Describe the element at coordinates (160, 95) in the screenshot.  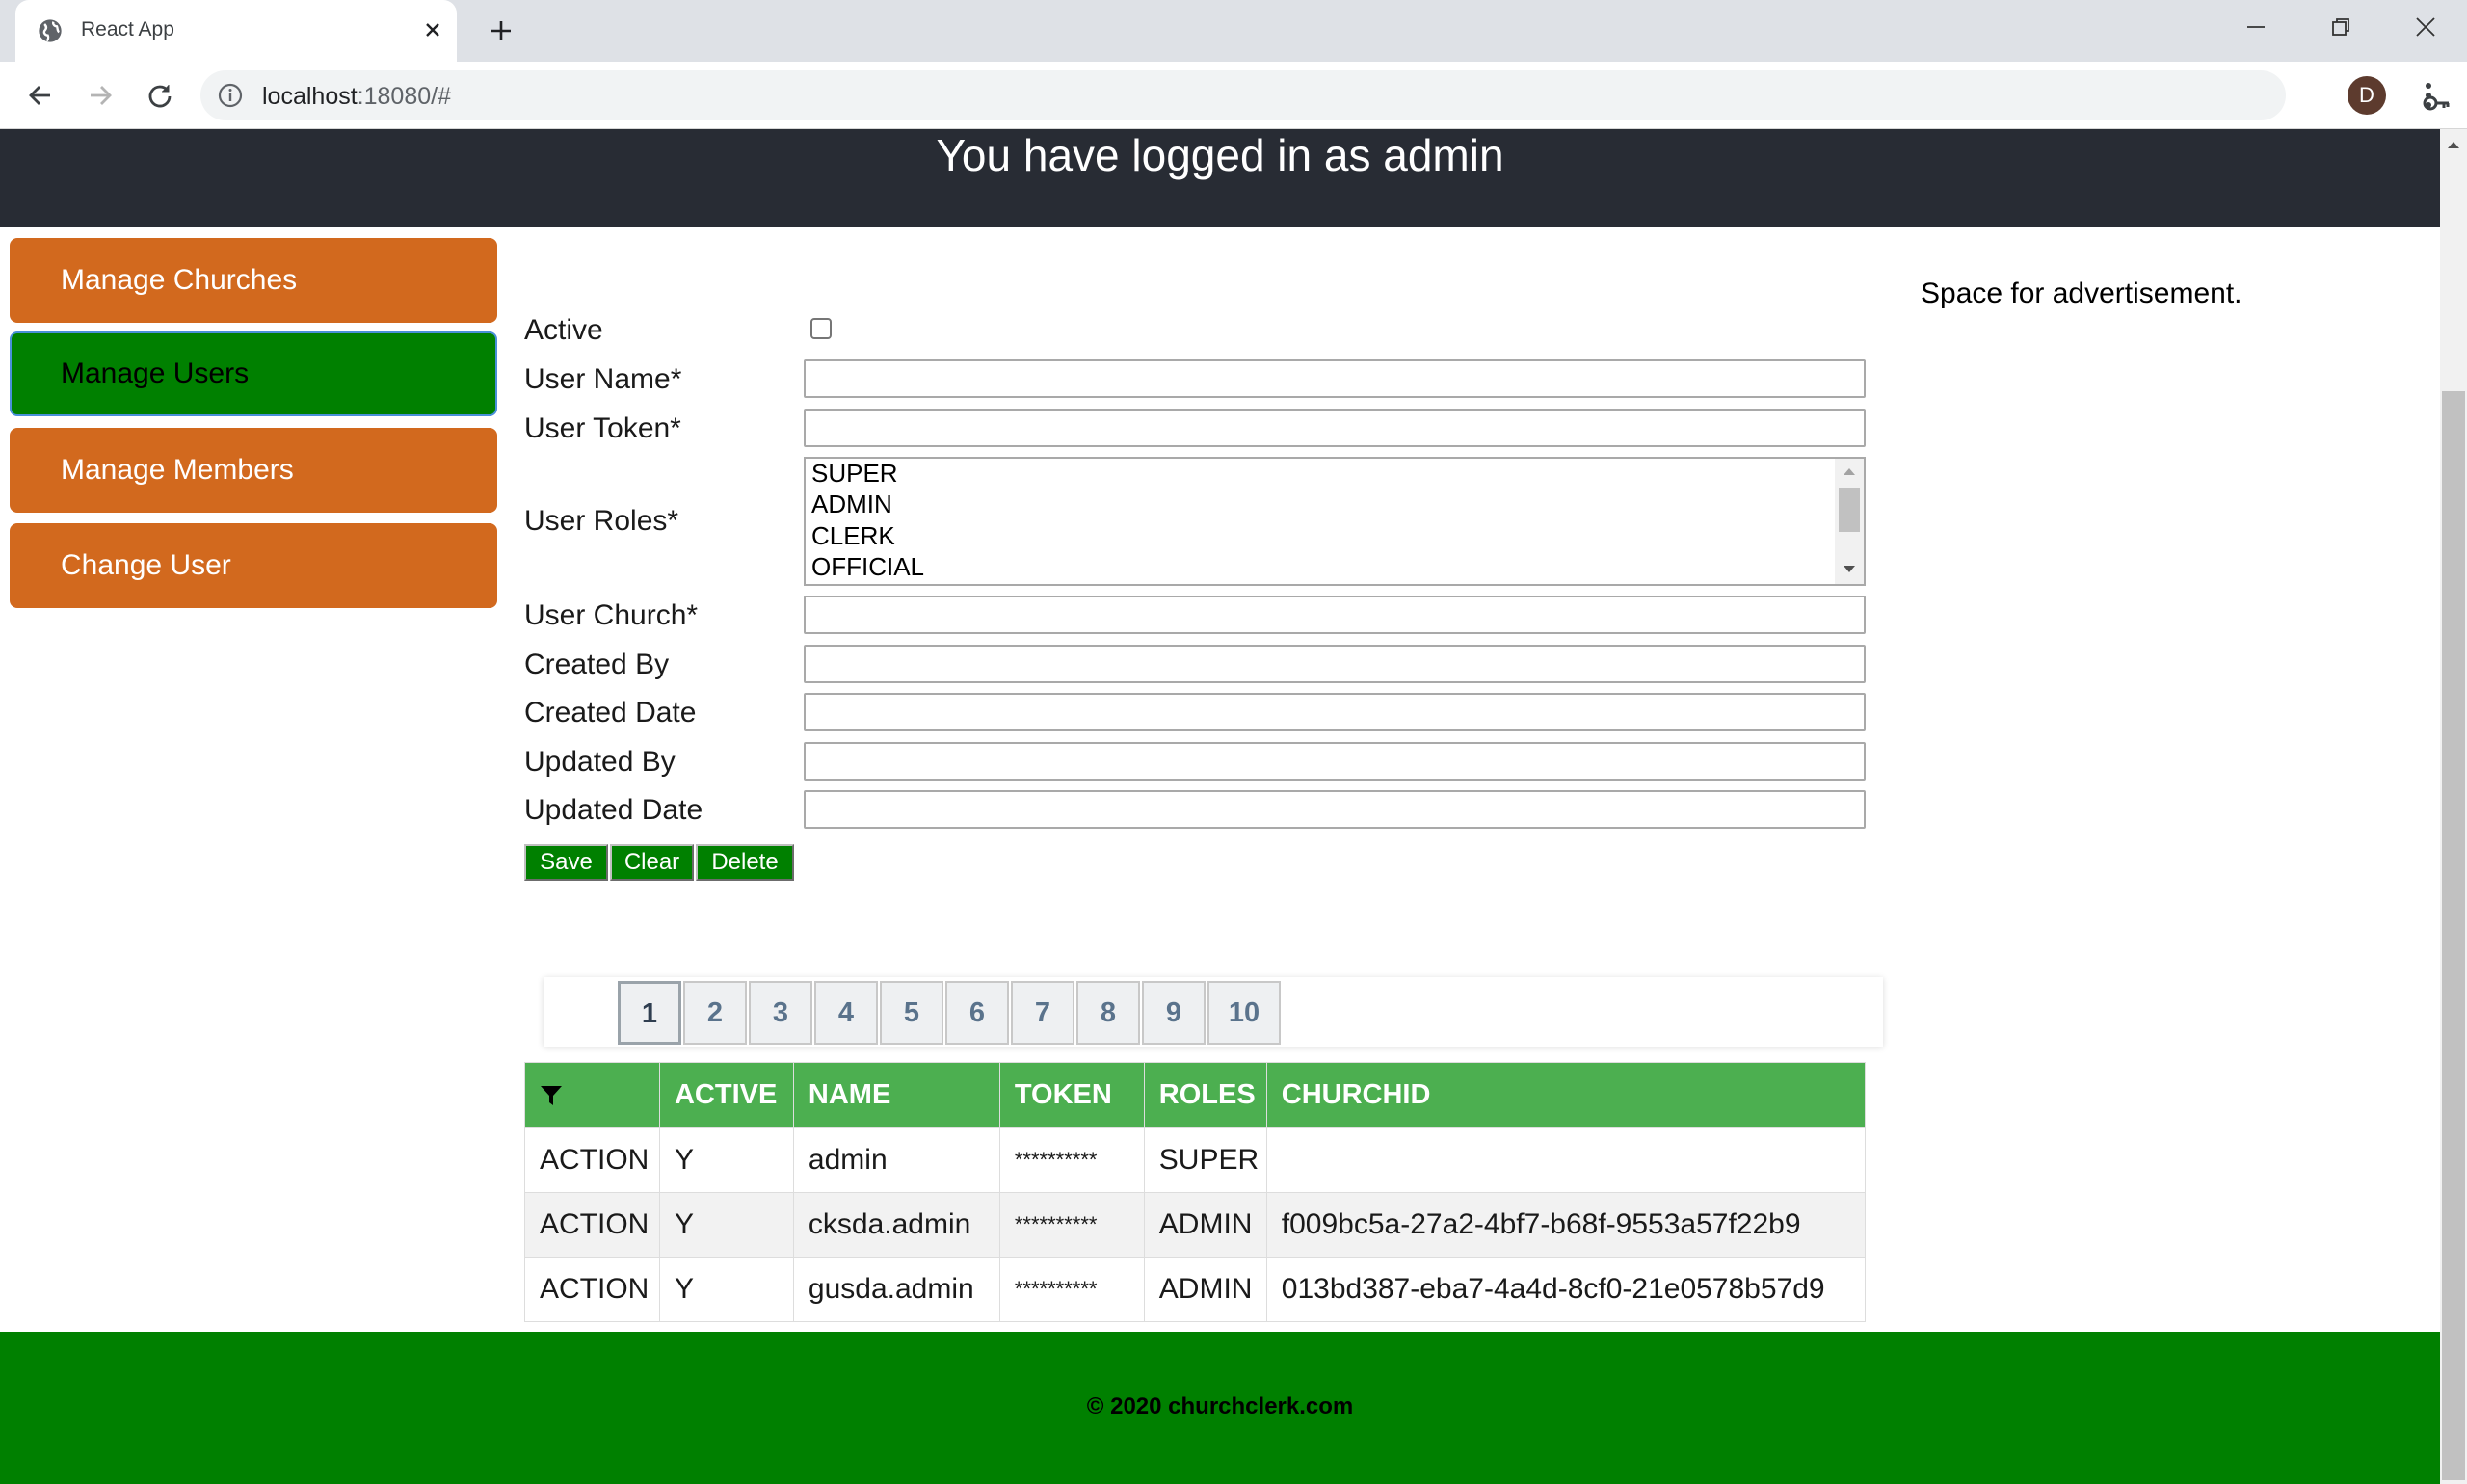
I see `reload-icon` at that location.